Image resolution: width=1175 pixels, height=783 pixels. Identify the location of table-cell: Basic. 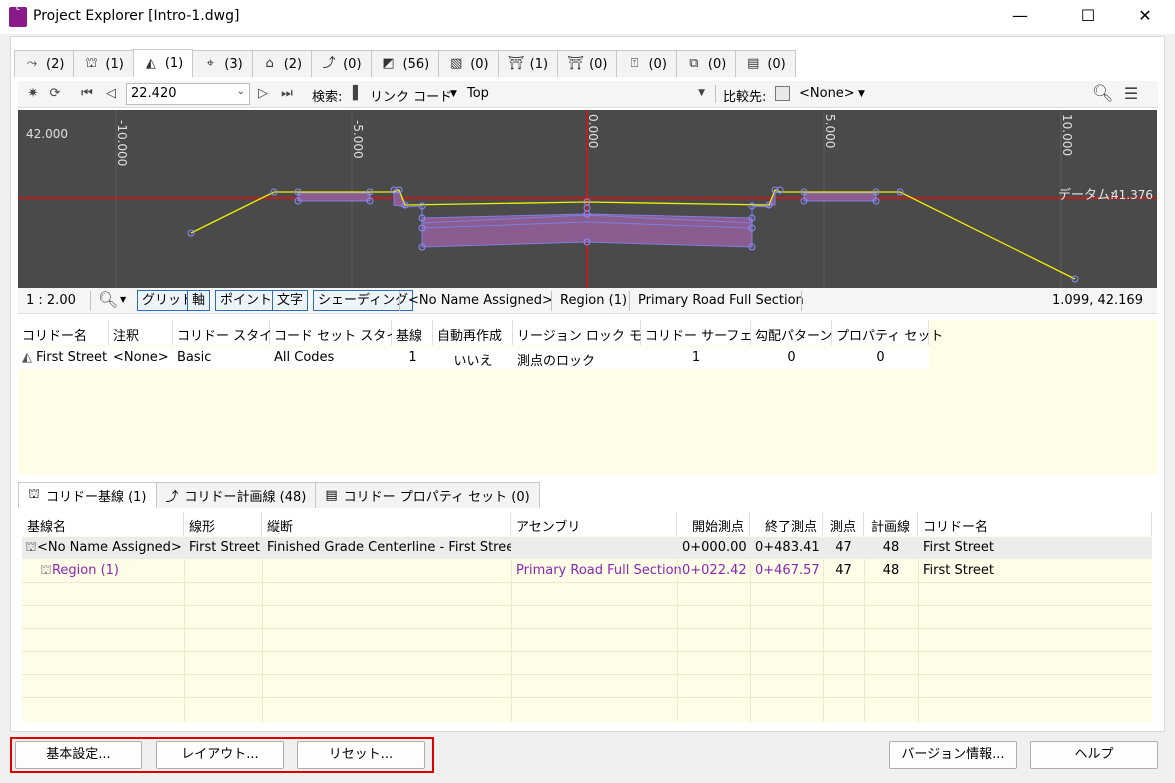
(221, 358).